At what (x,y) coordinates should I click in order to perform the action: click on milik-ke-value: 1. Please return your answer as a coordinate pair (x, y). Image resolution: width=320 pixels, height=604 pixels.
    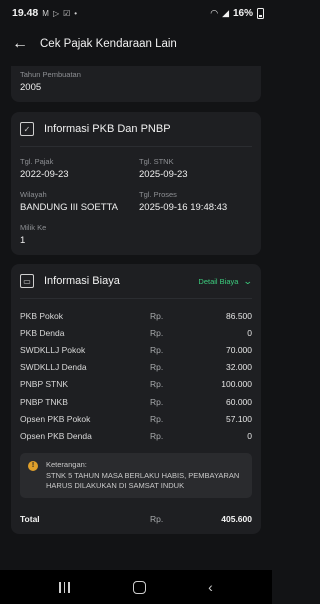
    Looking at the image, I should click on (23, 240).